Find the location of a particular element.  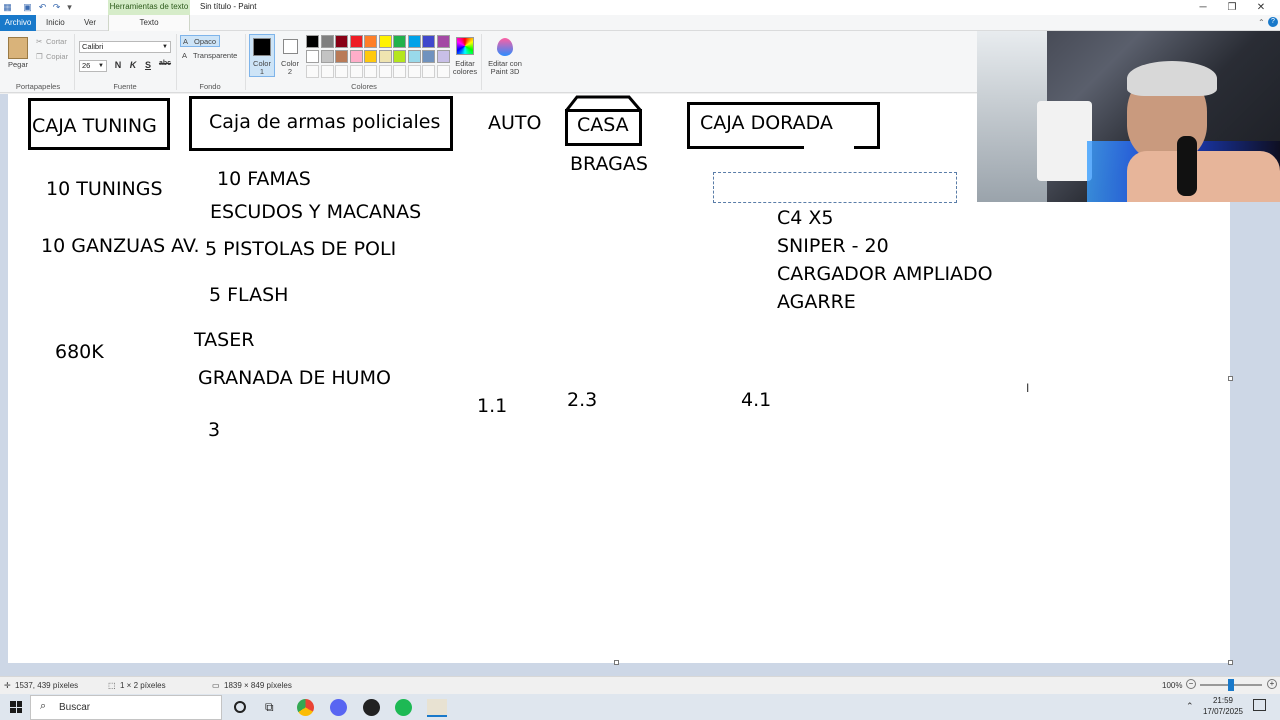

status-bar is located at coordinates (640, 685).